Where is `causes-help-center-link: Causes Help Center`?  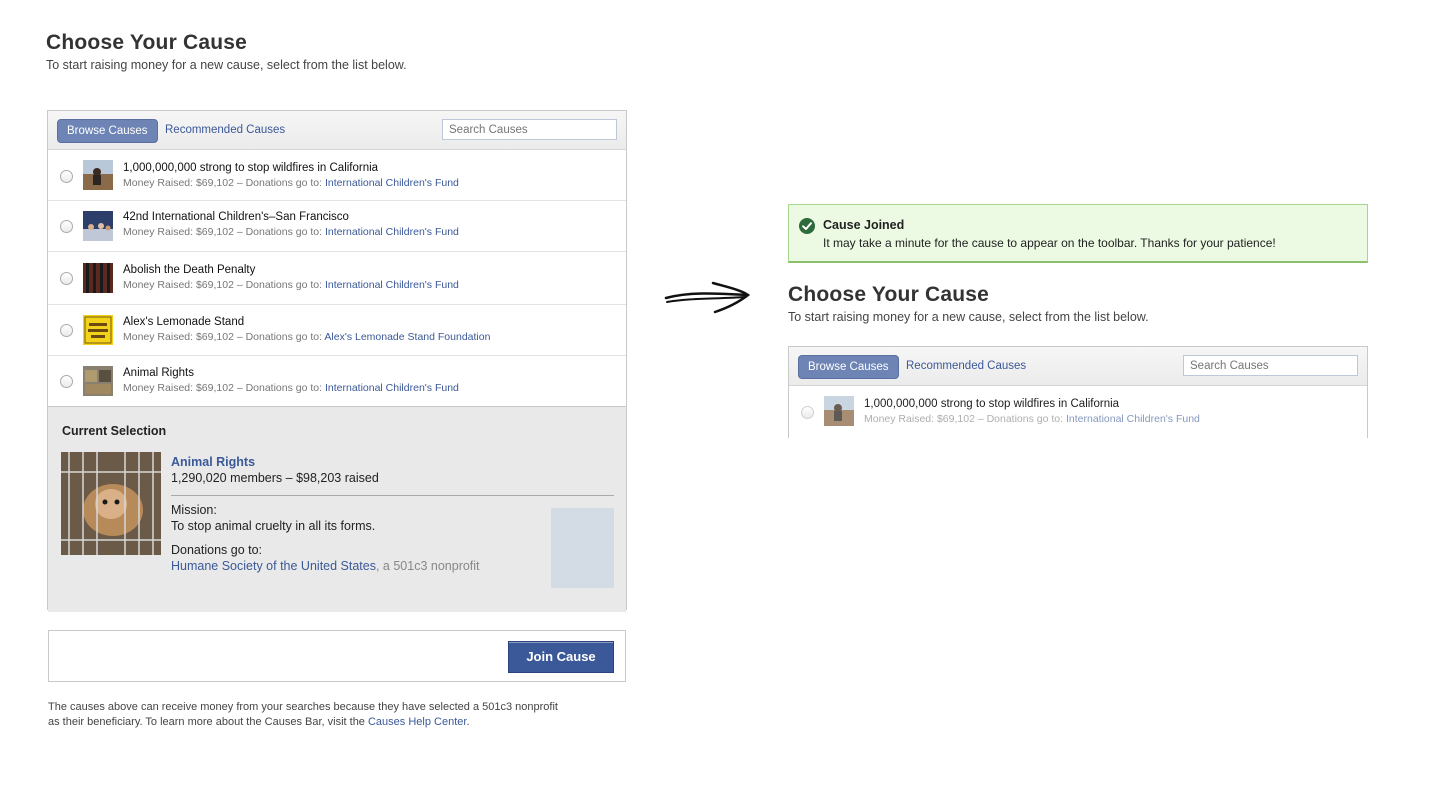 causes-help-center-link: Causes Help Center is located at coordinates (417, 722).